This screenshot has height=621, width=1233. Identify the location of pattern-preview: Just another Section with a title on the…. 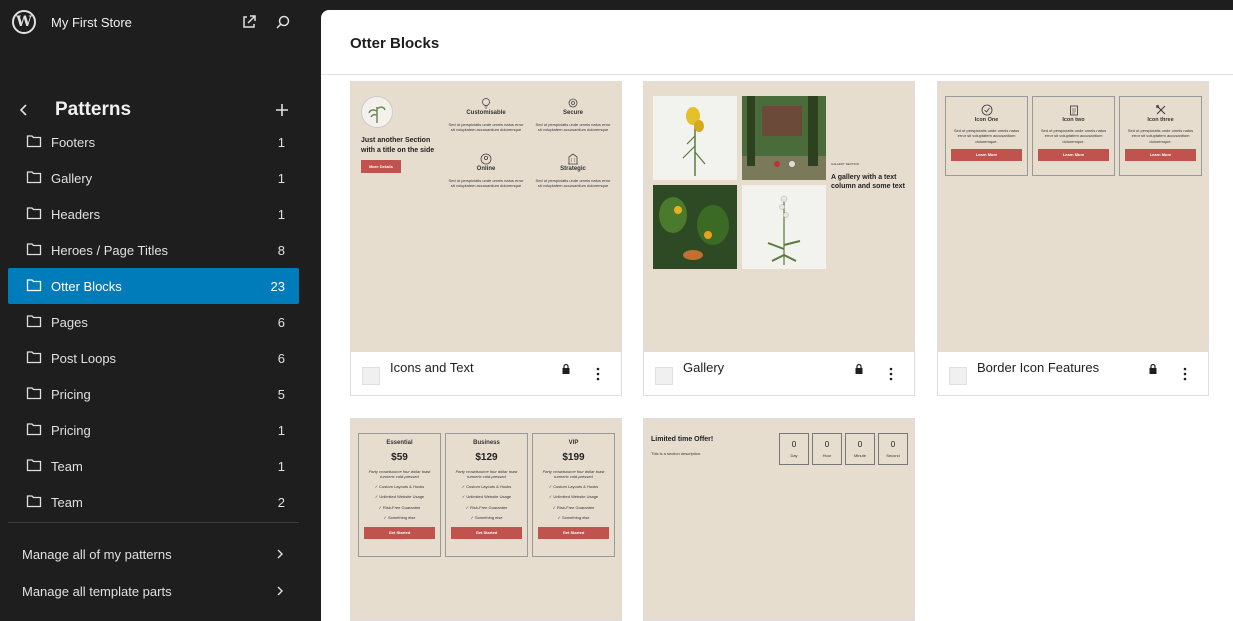
(486, 216).